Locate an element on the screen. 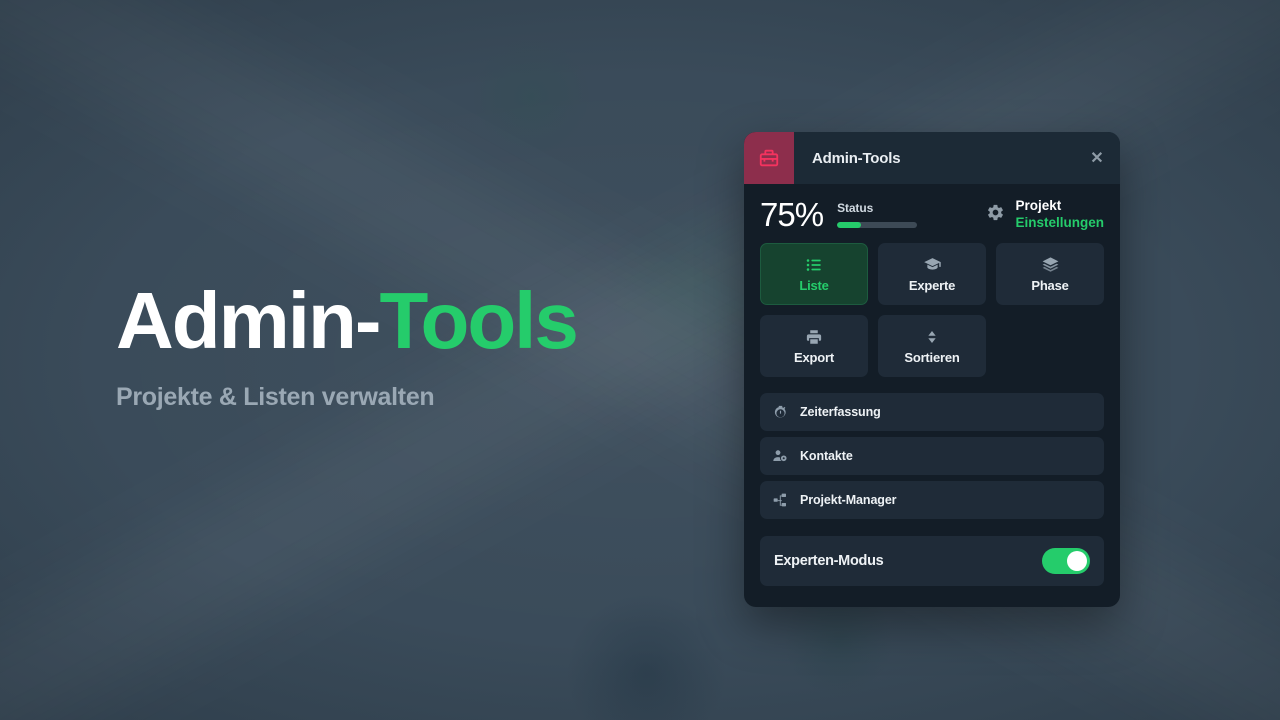 This screenshot has width=1280, height=720. toolbox-icon is located at coordinates (769, 158).